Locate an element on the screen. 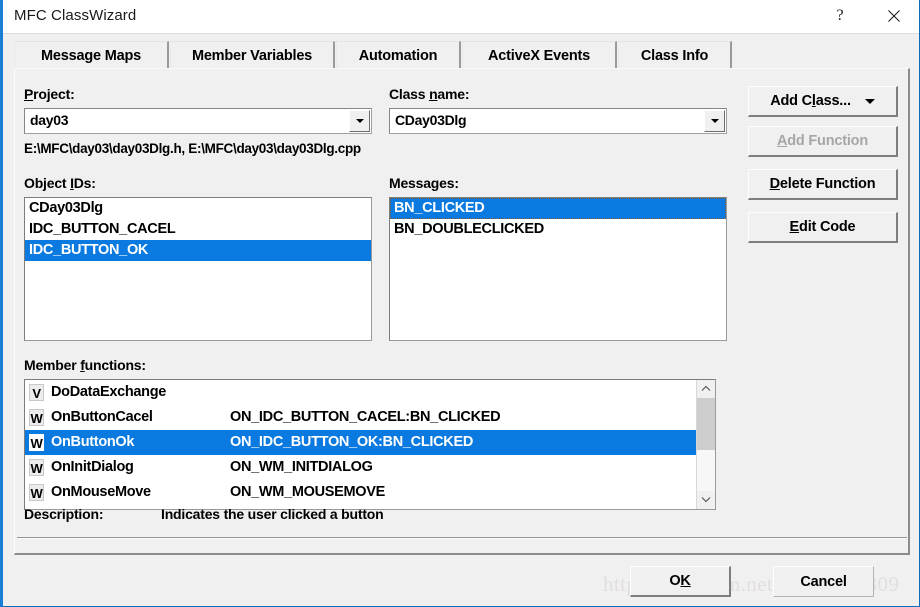  tab-member-variables: Member Variables is located at coordinates (252, 55).